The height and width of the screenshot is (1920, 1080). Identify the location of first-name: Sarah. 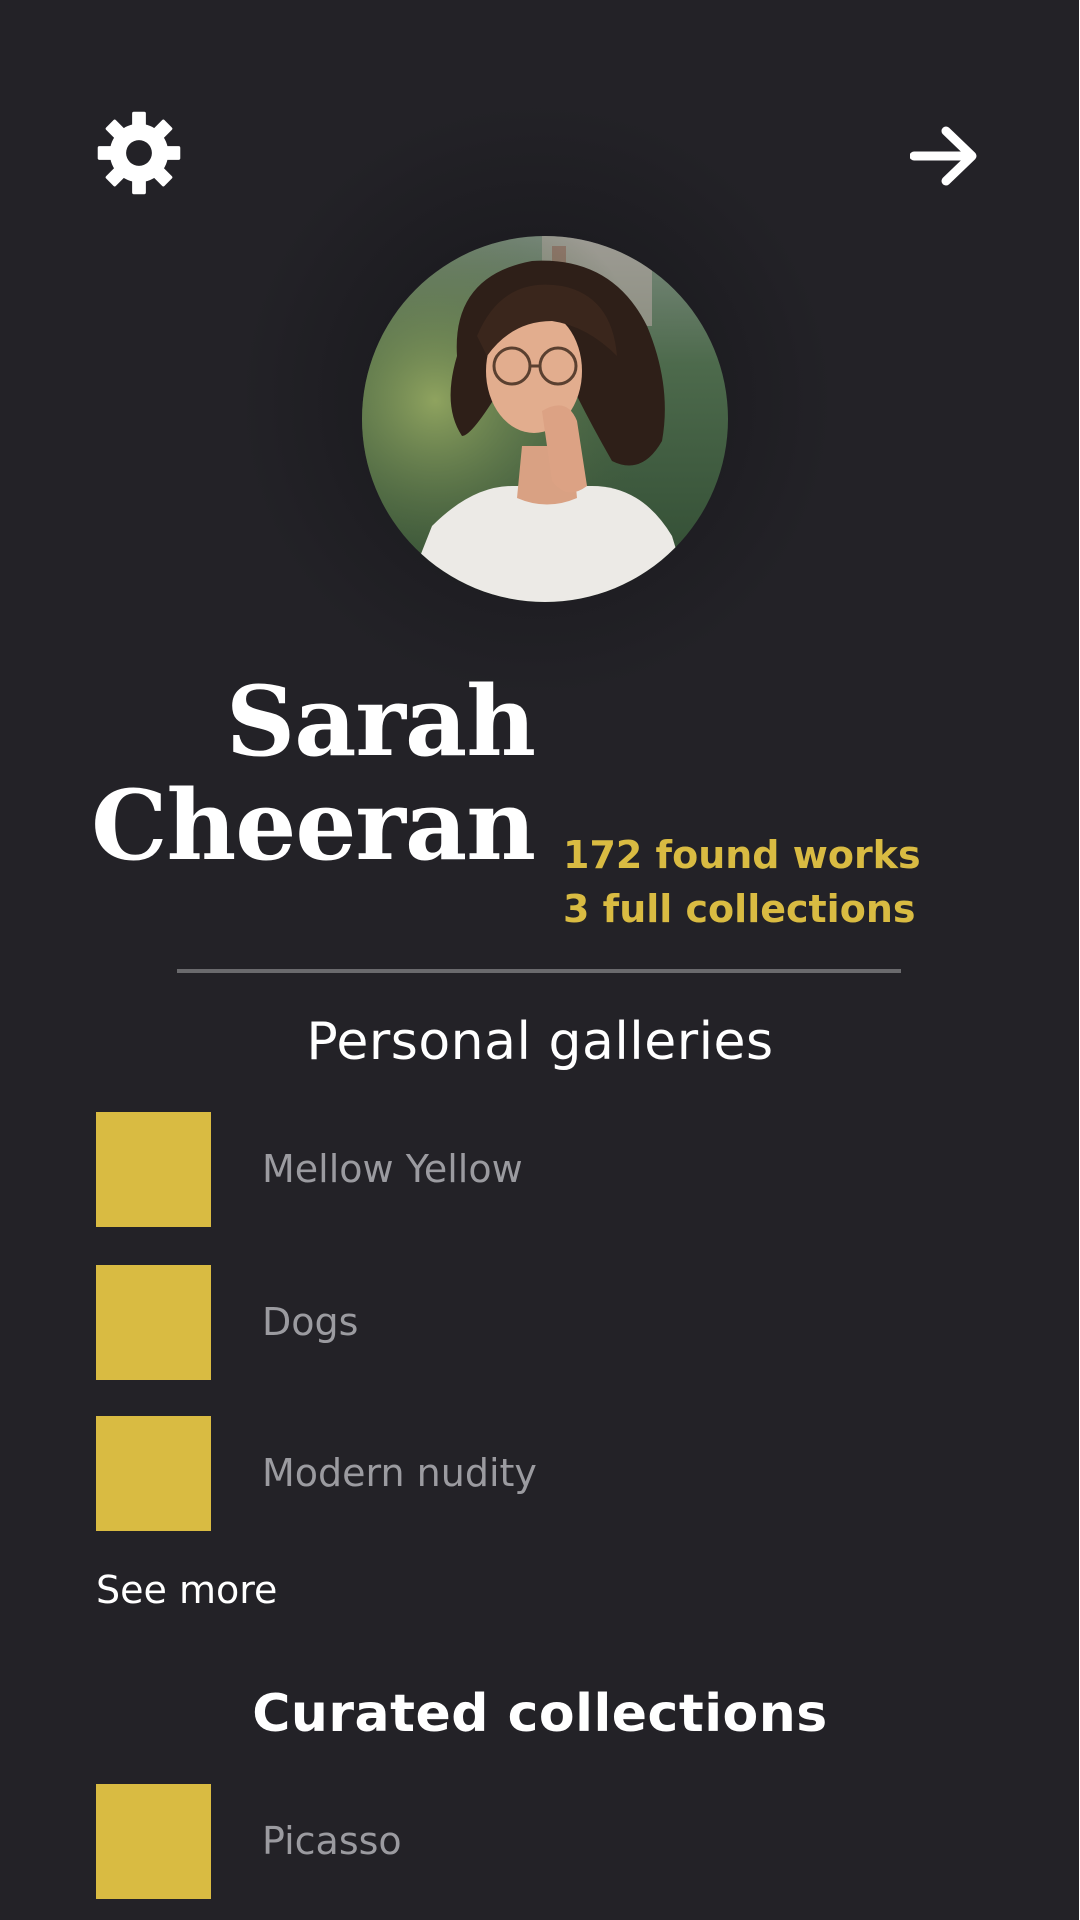
(380, 721).